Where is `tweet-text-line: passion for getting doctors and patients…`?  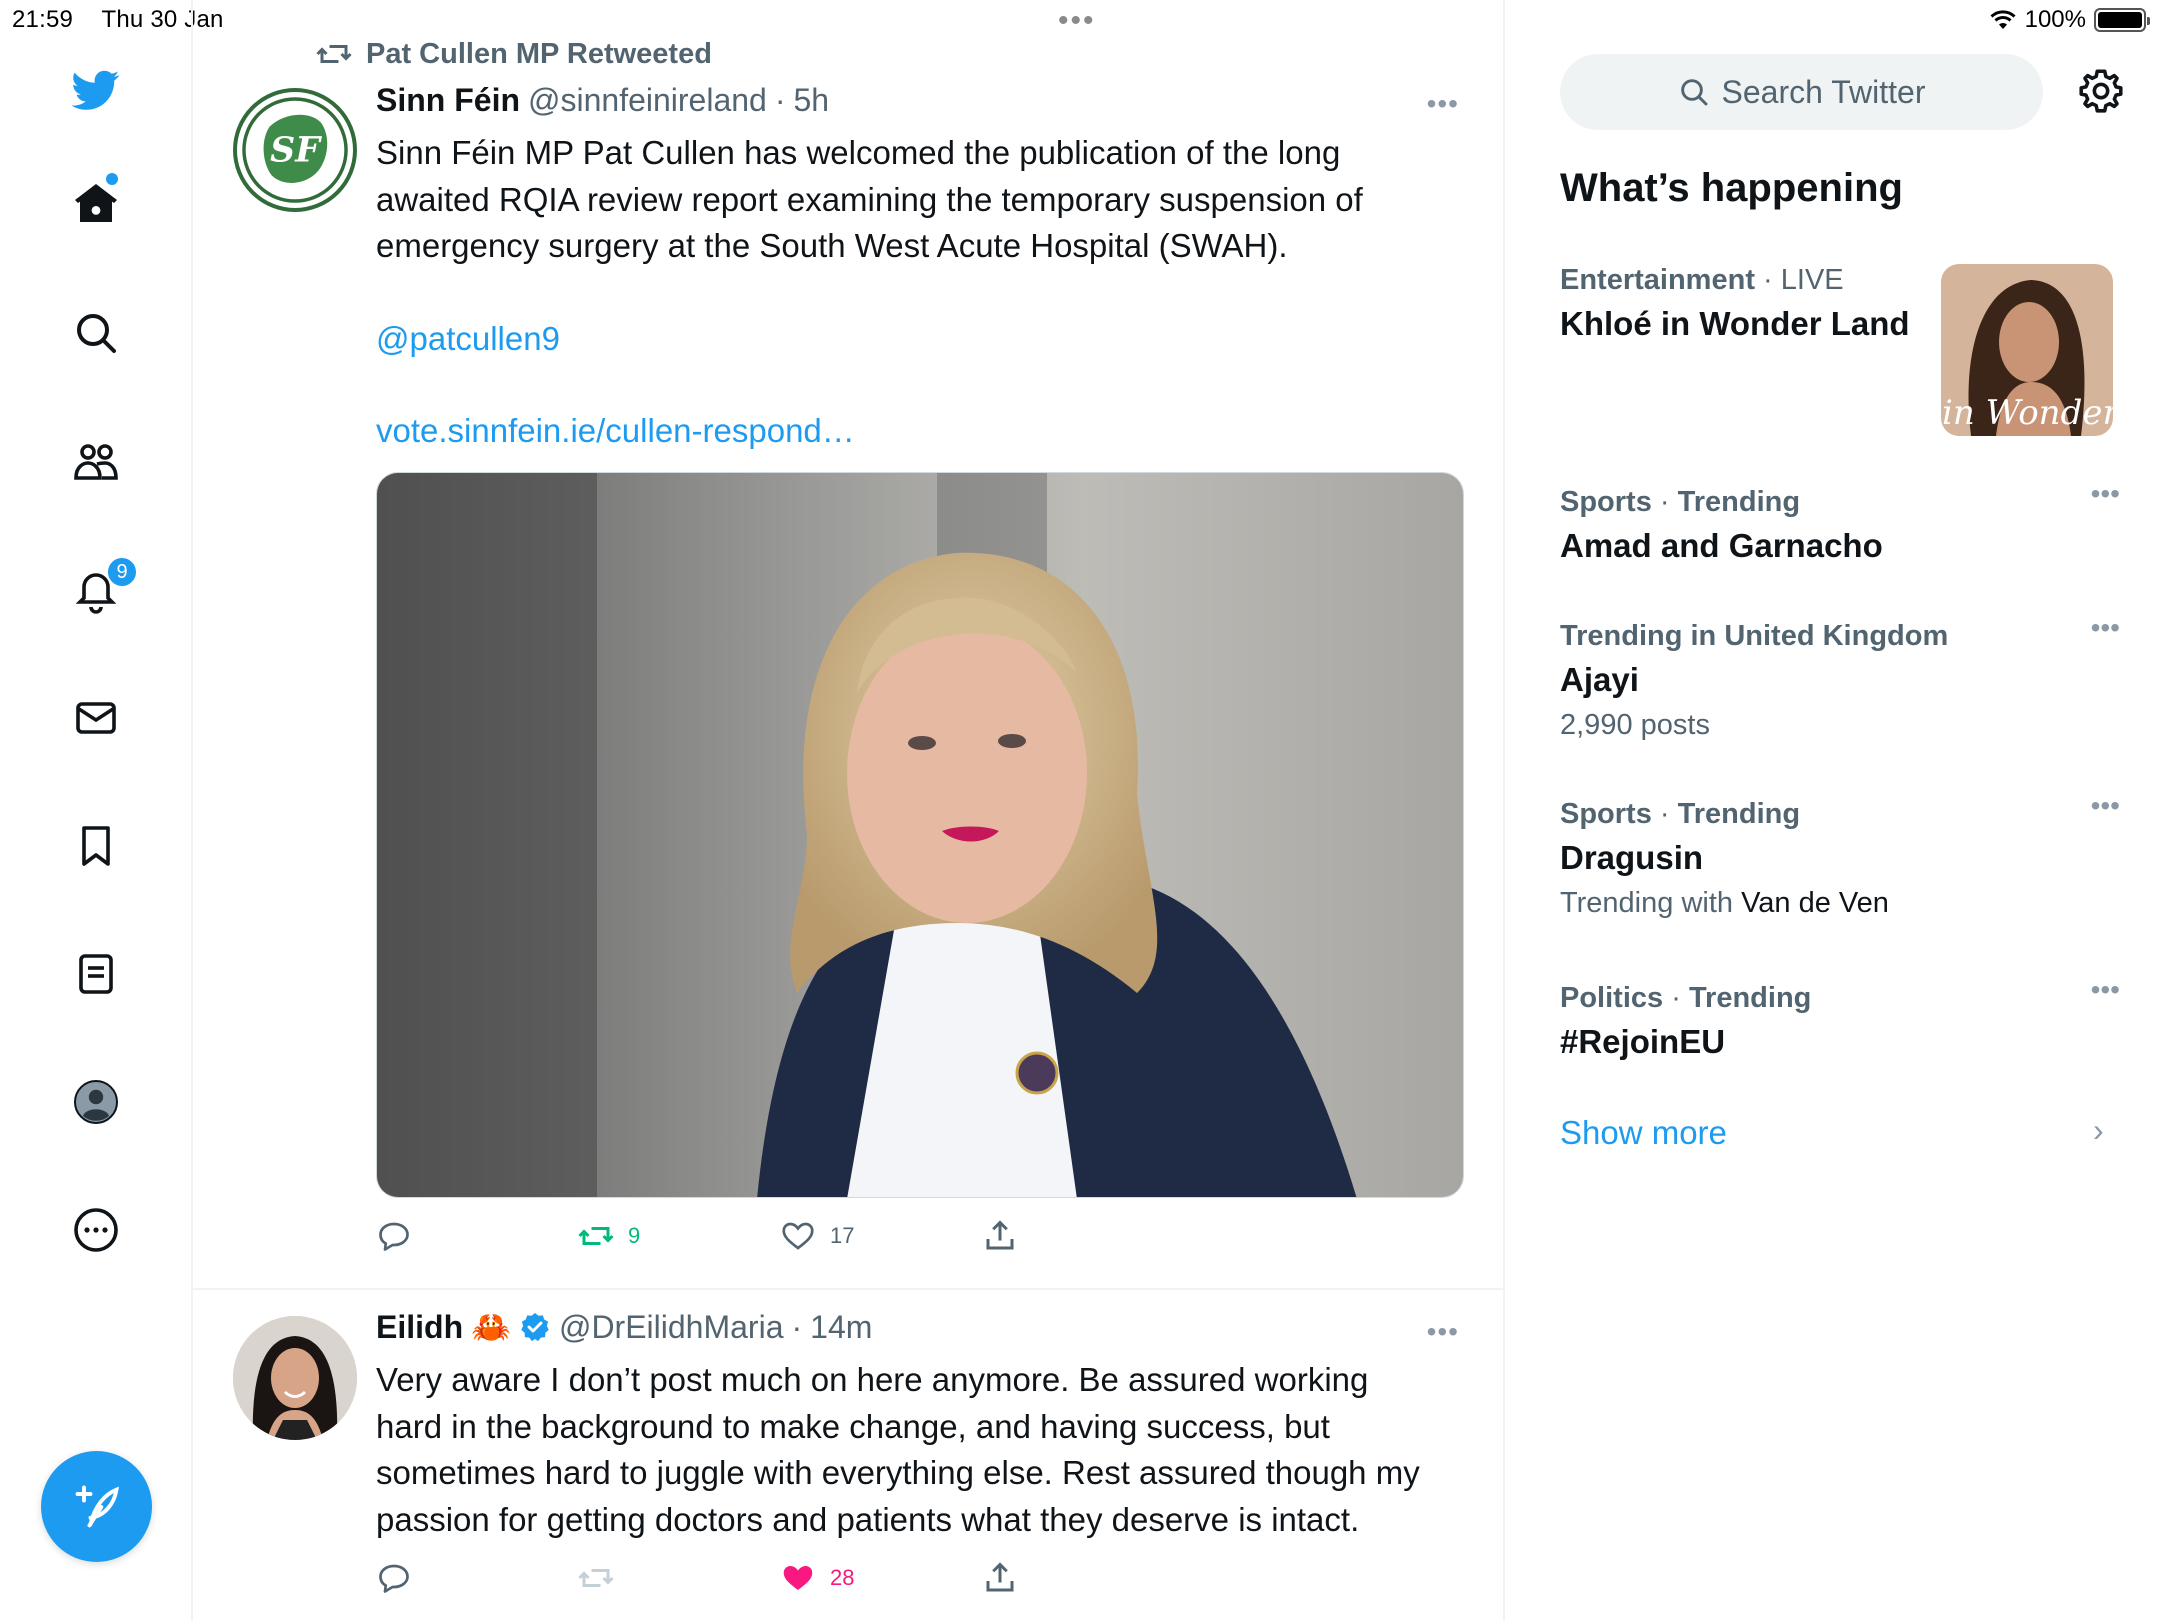
tweet-text-line: passion for getting doctors and patients… is located at coordinates (868, 1519).